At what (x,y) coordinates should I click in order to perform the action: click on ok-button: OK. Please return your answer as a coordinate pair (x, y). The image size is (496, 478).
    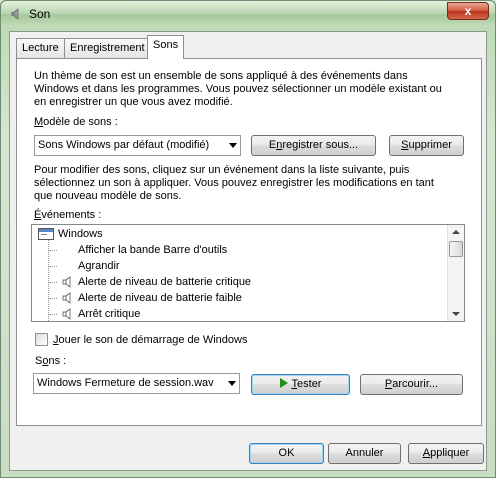
    Looking at the image, I should click on (286, 453).